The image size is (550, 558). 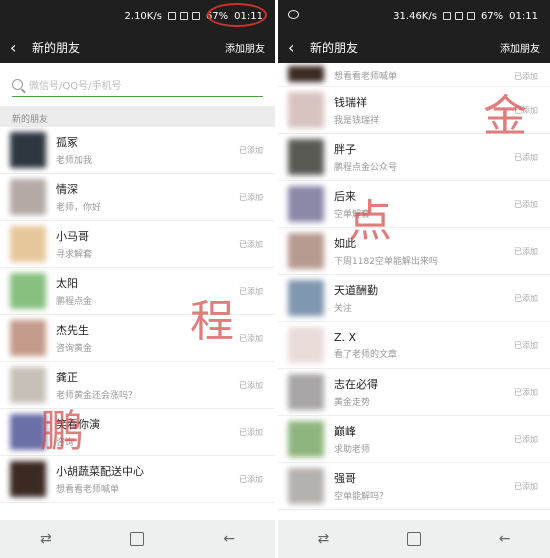 I want to click on list-item: 情深 老师，你好 已添加, so click(x=137, y=197).